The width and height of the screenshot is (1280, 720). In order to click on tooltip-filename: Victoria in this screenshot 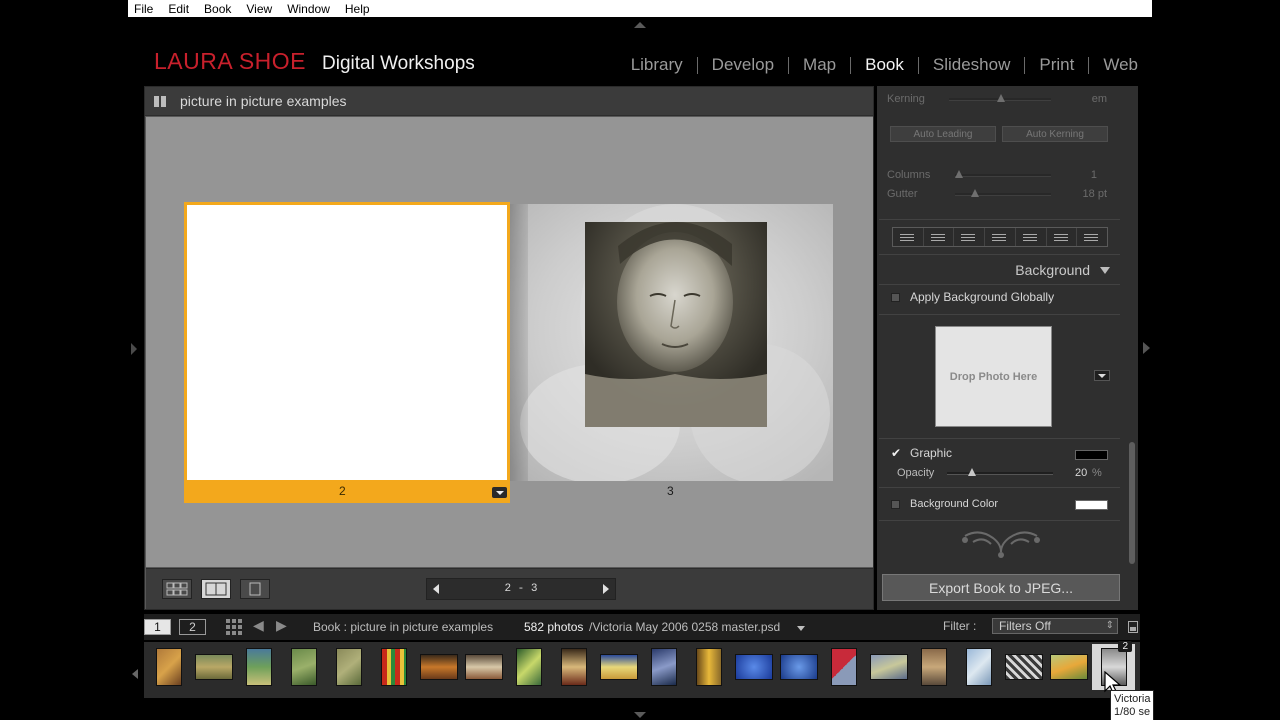, I will do `click(1132, 699)`.